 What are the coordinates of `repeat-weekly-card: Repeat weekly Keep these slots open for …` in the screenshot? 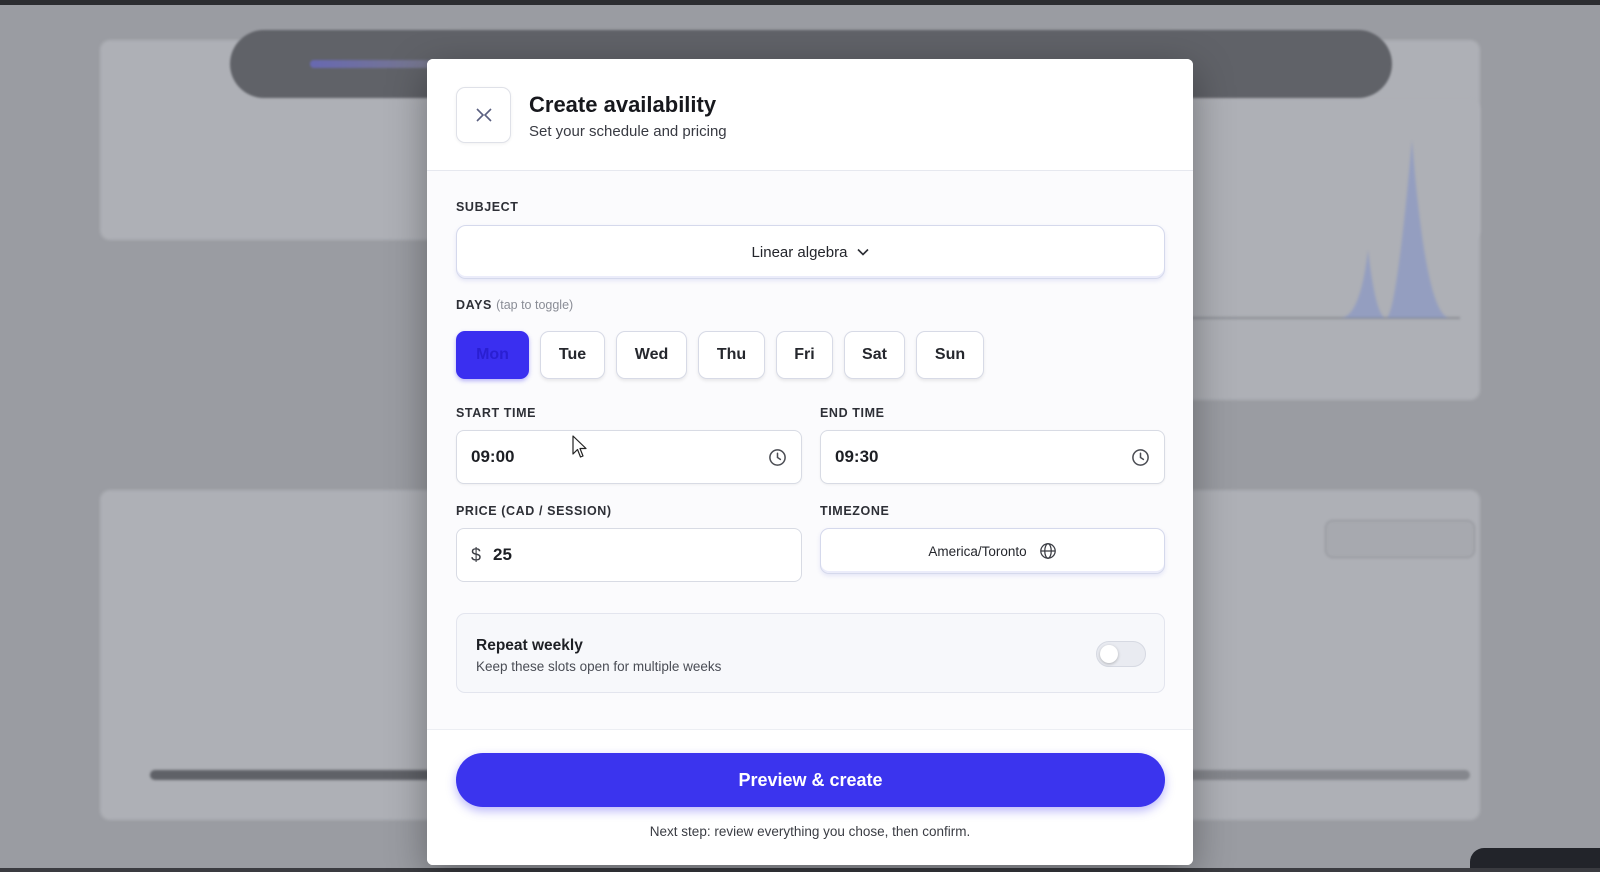 It's located at (810, 653).